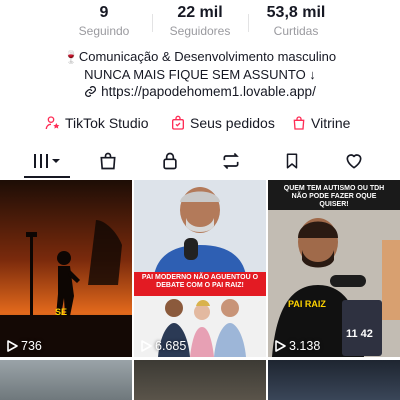  I want to click on followers-count: 22 mil, so click(200, 12).